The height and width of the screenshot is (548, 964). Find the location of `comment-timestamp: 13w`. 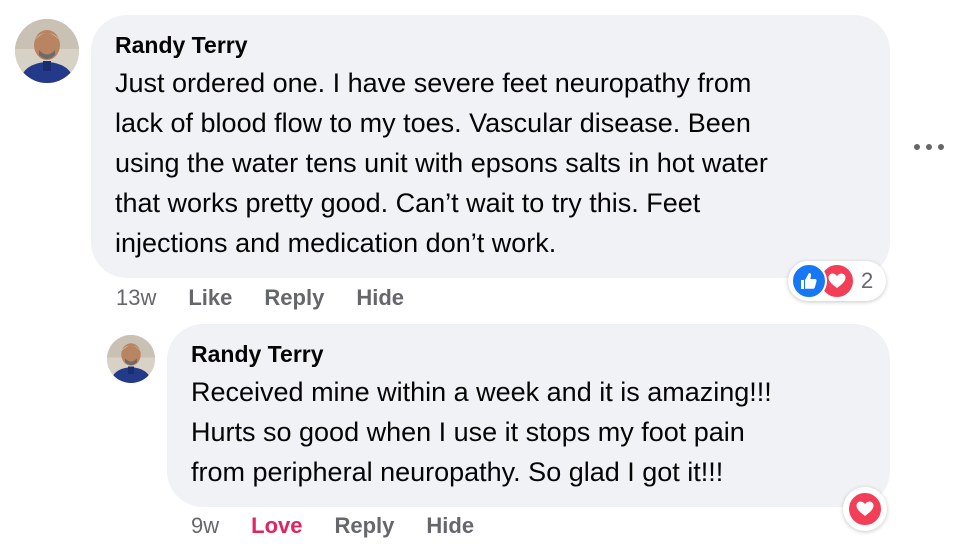

comment-timestamp: 13w is located at coordinates (136, 298).